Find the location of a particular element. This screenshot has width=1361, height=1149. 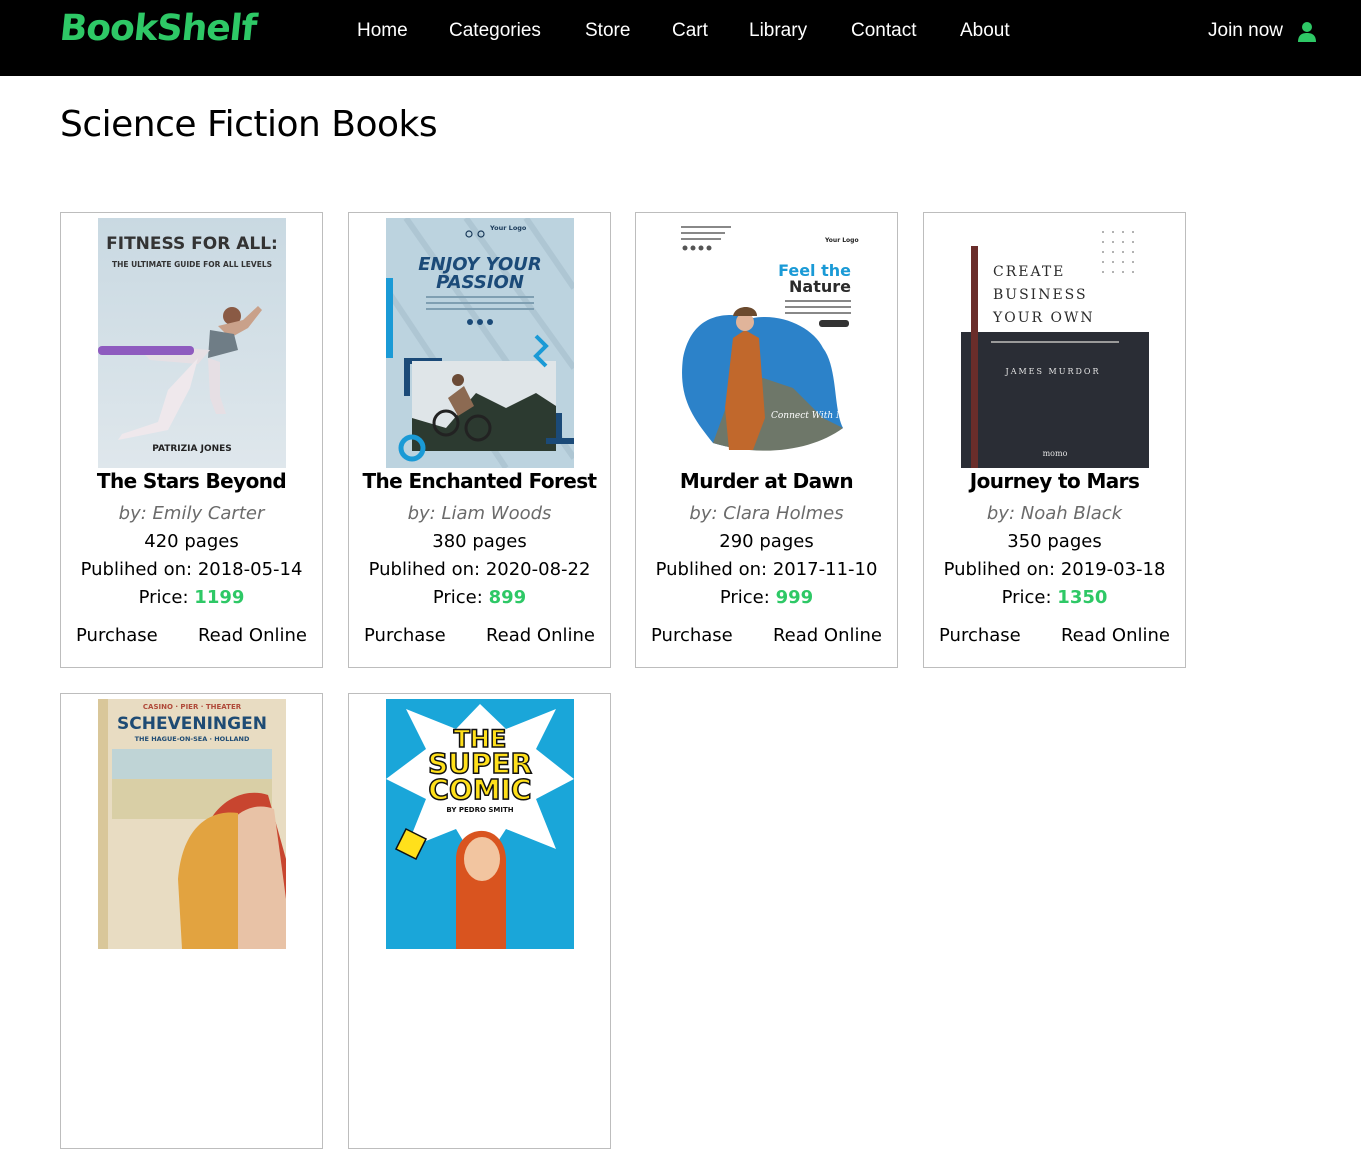

cover-line: YOUR OWN is located at coordinates (1043, 318).